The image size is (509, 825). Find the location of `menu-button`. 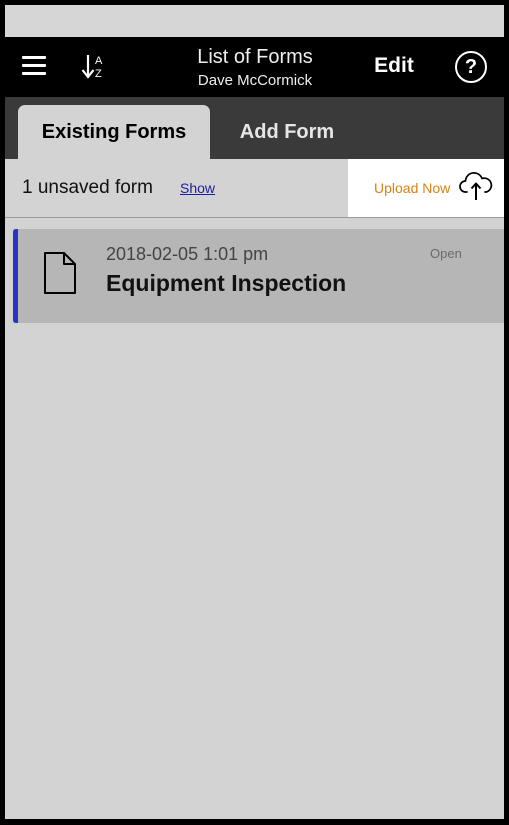

menu-button is located at coordinates (34, 66).